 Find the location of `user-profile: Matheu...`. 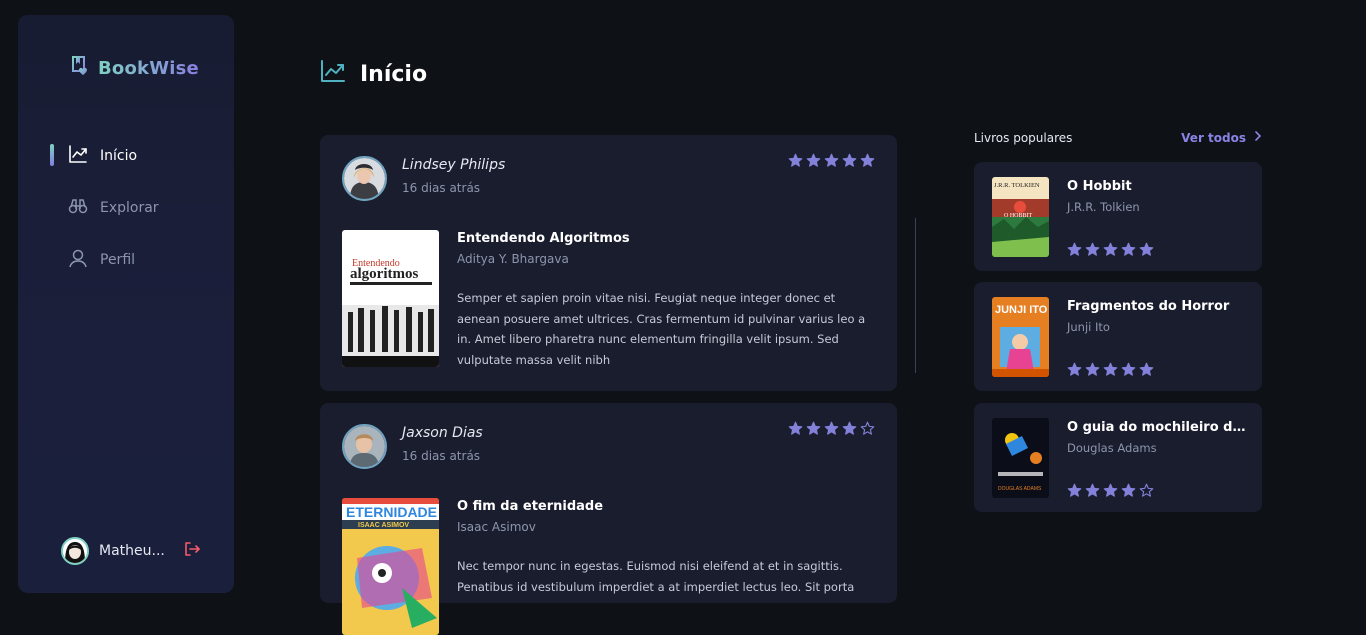

user-profile: Matheu... is located at coordinates (131, 551).